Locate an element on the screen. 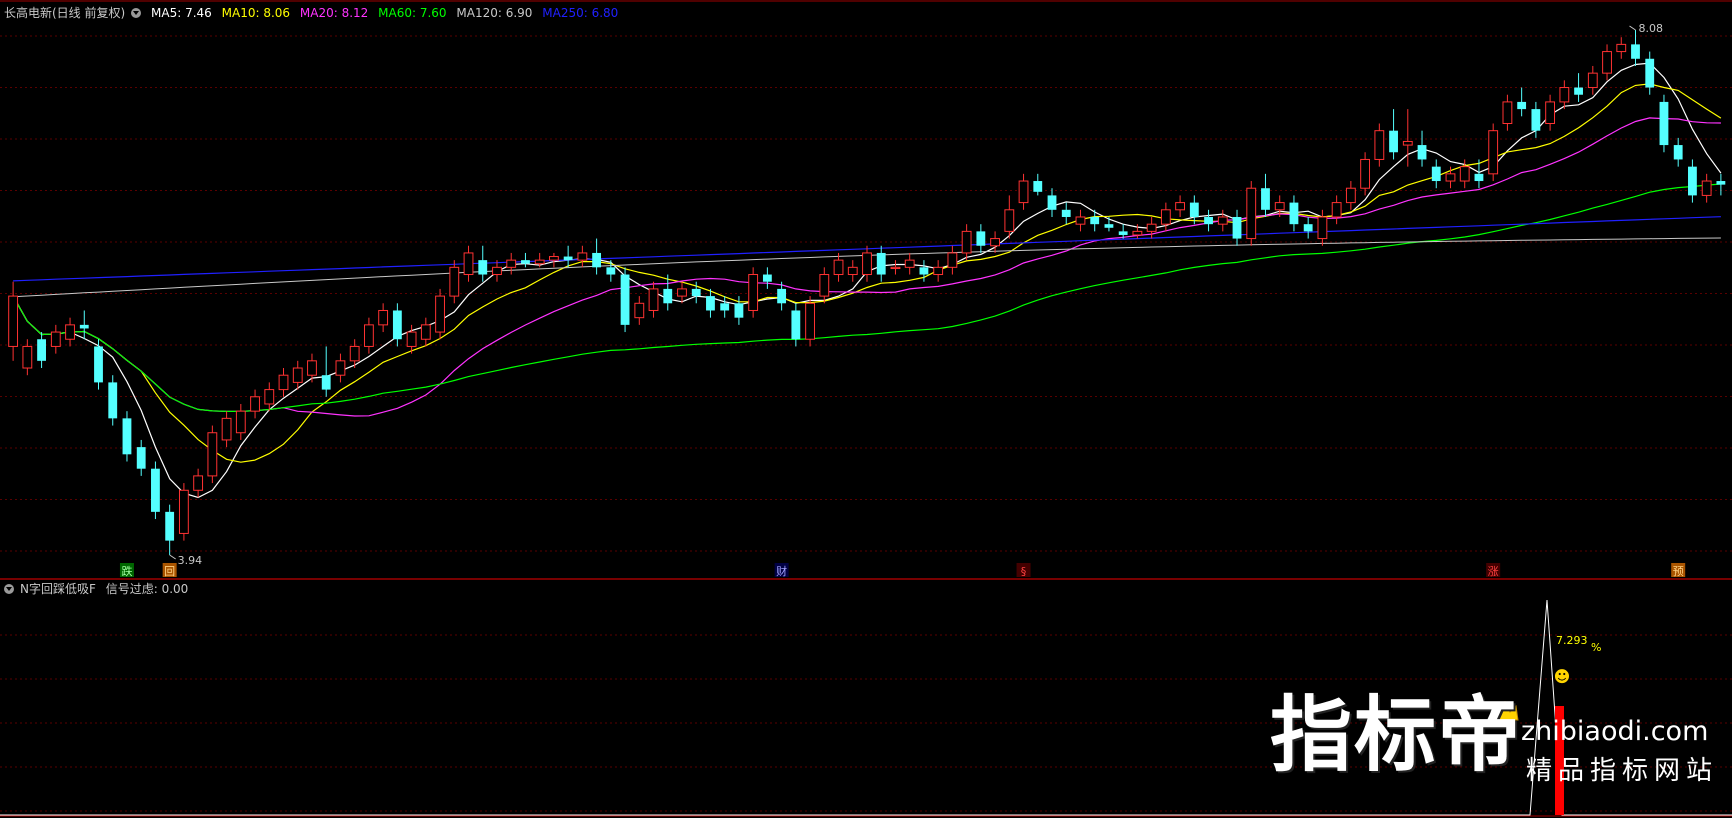  stock-title: 长高电新(日线 前复权) is located at coordinates (65, 13).